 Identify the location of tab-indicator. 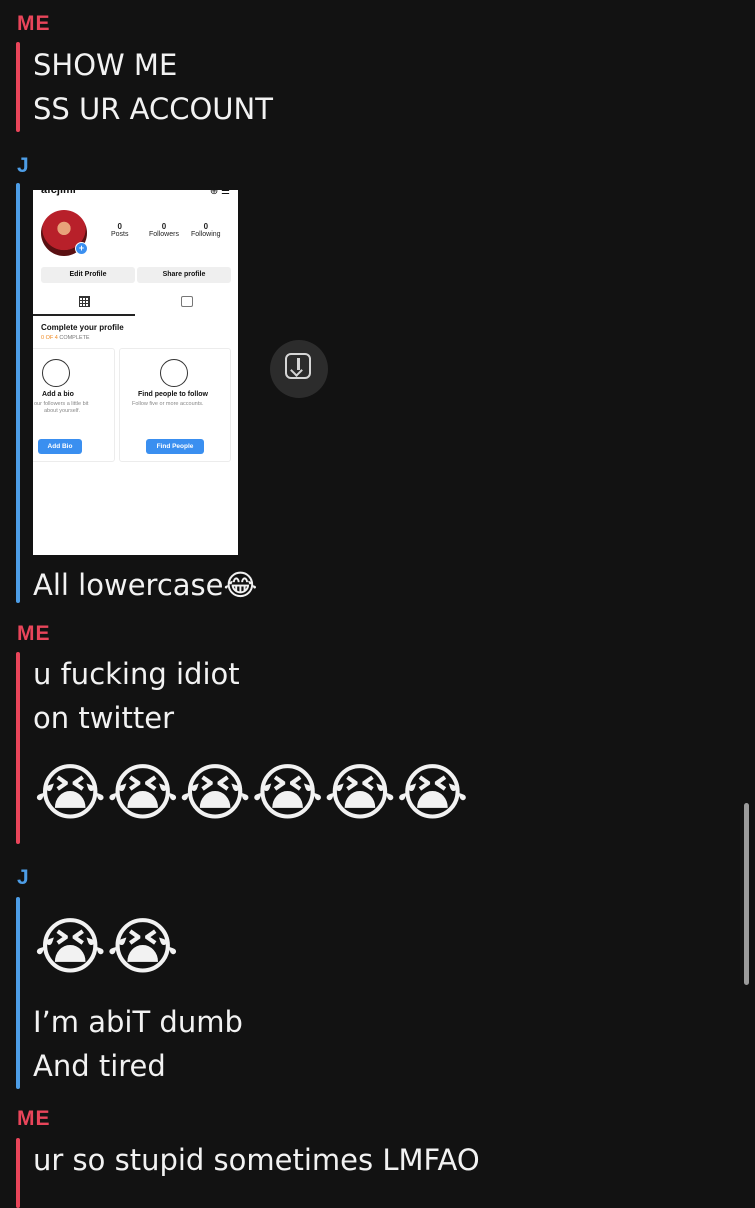
(84, 315).